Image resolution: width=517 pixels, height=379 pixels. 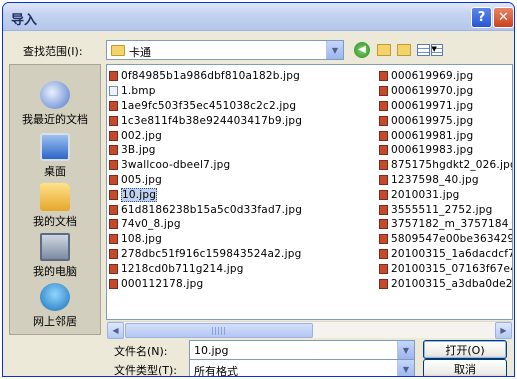 I want to click on file-item: 74v0_8.jpg, so click(x=243, y=224).